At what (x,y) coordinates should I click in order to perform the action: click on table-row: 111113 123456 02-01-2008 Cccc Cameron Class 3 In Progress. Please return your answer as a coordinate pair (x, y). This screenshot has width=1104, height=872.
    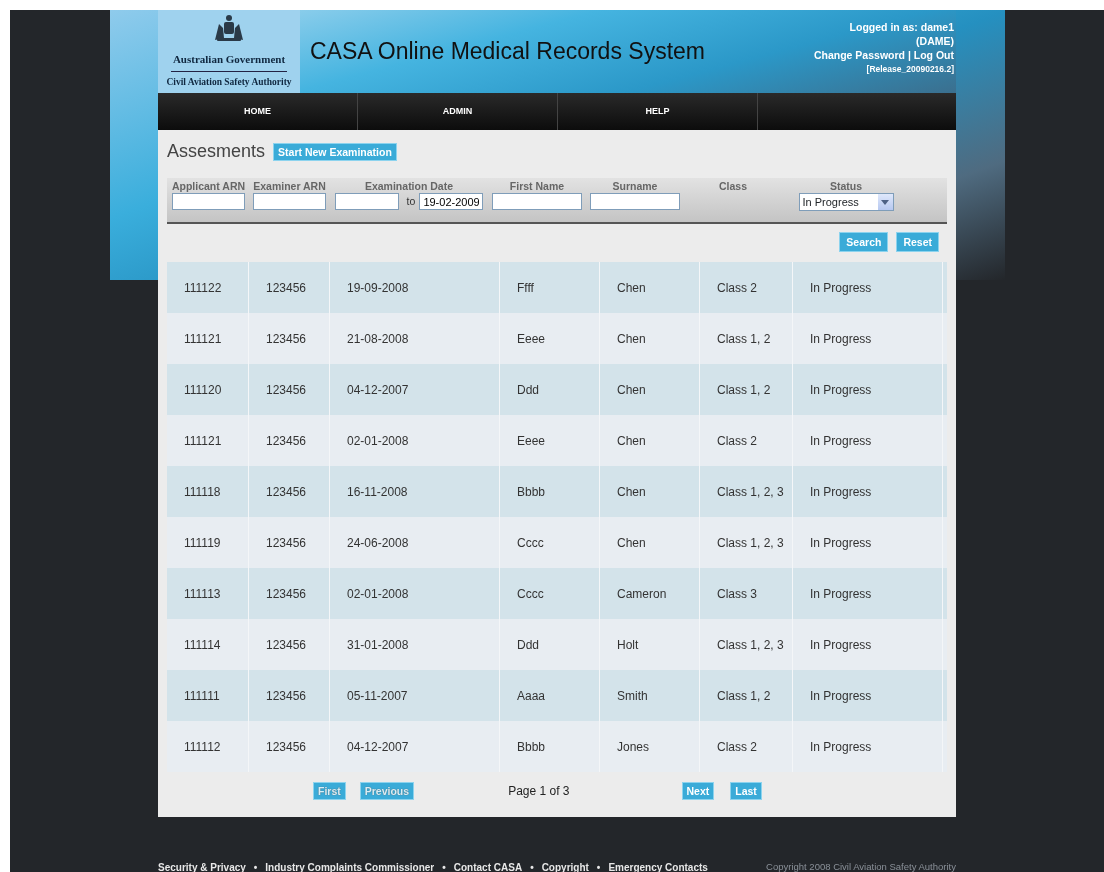
    Looking at the image, I should click on (557, 593).